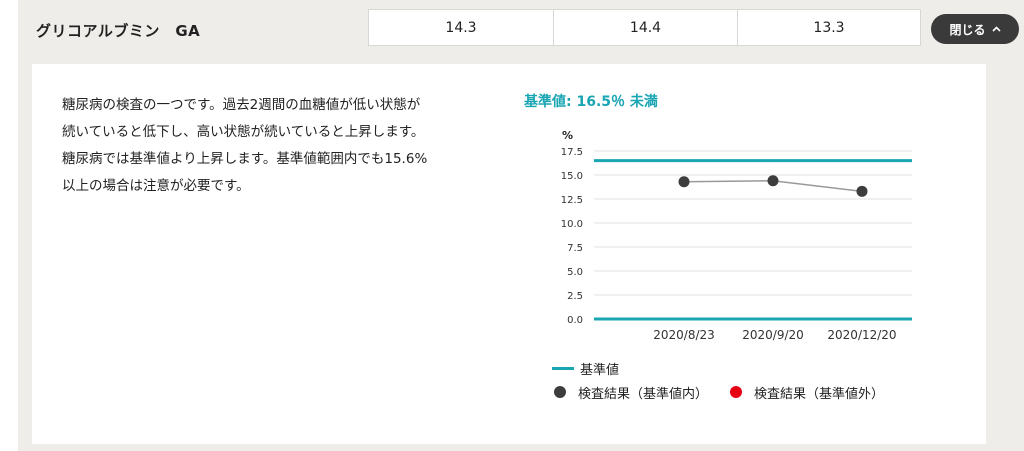  What do you see at coordinates (575, 320) in the screenshot?
I see `y-tick-label: 0.0` at bounding box center [575, 320].